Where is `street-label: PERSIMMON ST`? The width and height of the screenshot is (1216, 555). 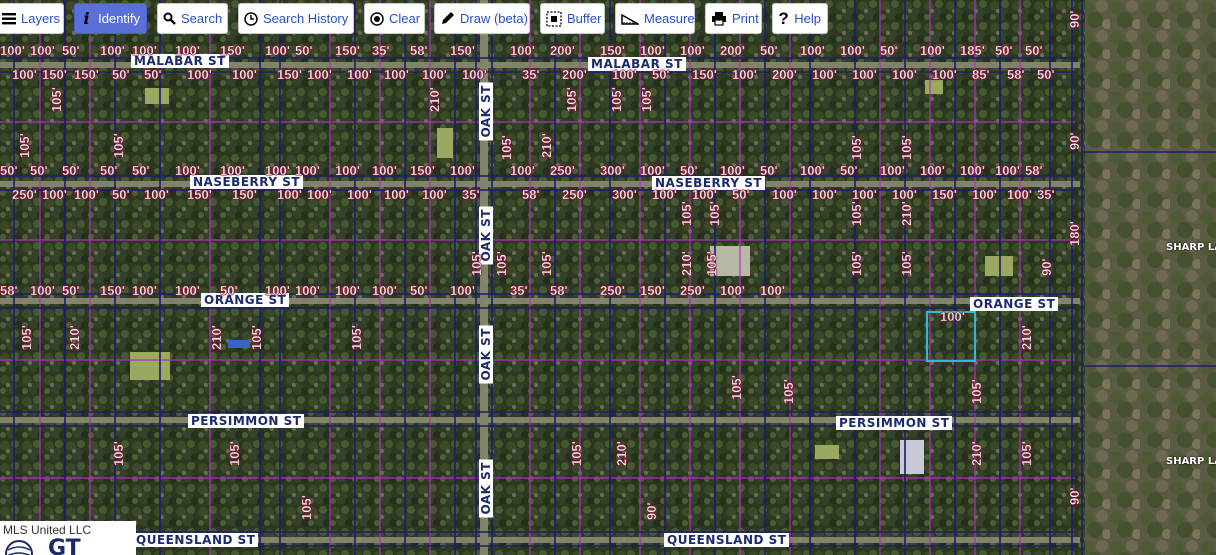
street-label: PERSIMMON ST is located at coordinates (894, 423).